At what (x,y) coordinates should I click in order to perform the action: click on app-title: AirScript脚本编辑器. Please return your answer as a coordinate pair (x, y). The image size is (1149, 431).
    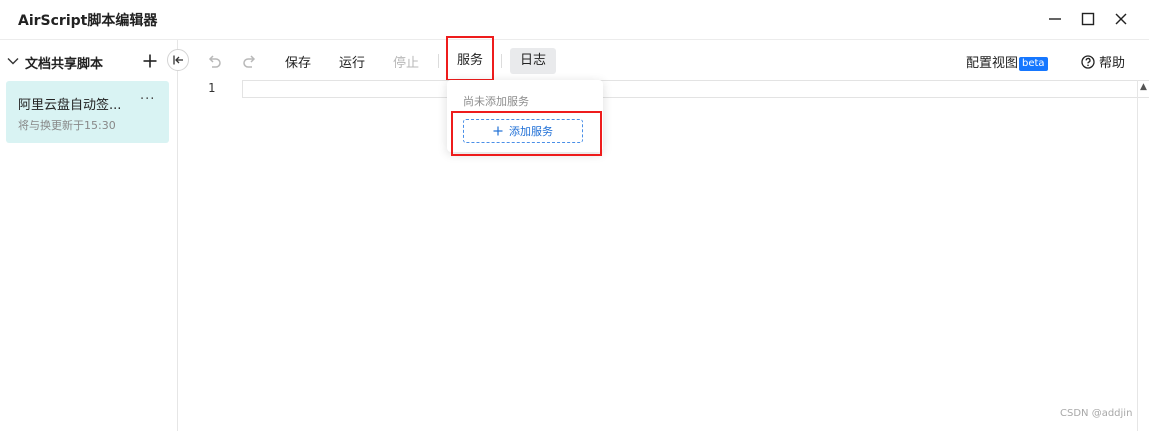
    Looking at the image, I should click on (88, 21).